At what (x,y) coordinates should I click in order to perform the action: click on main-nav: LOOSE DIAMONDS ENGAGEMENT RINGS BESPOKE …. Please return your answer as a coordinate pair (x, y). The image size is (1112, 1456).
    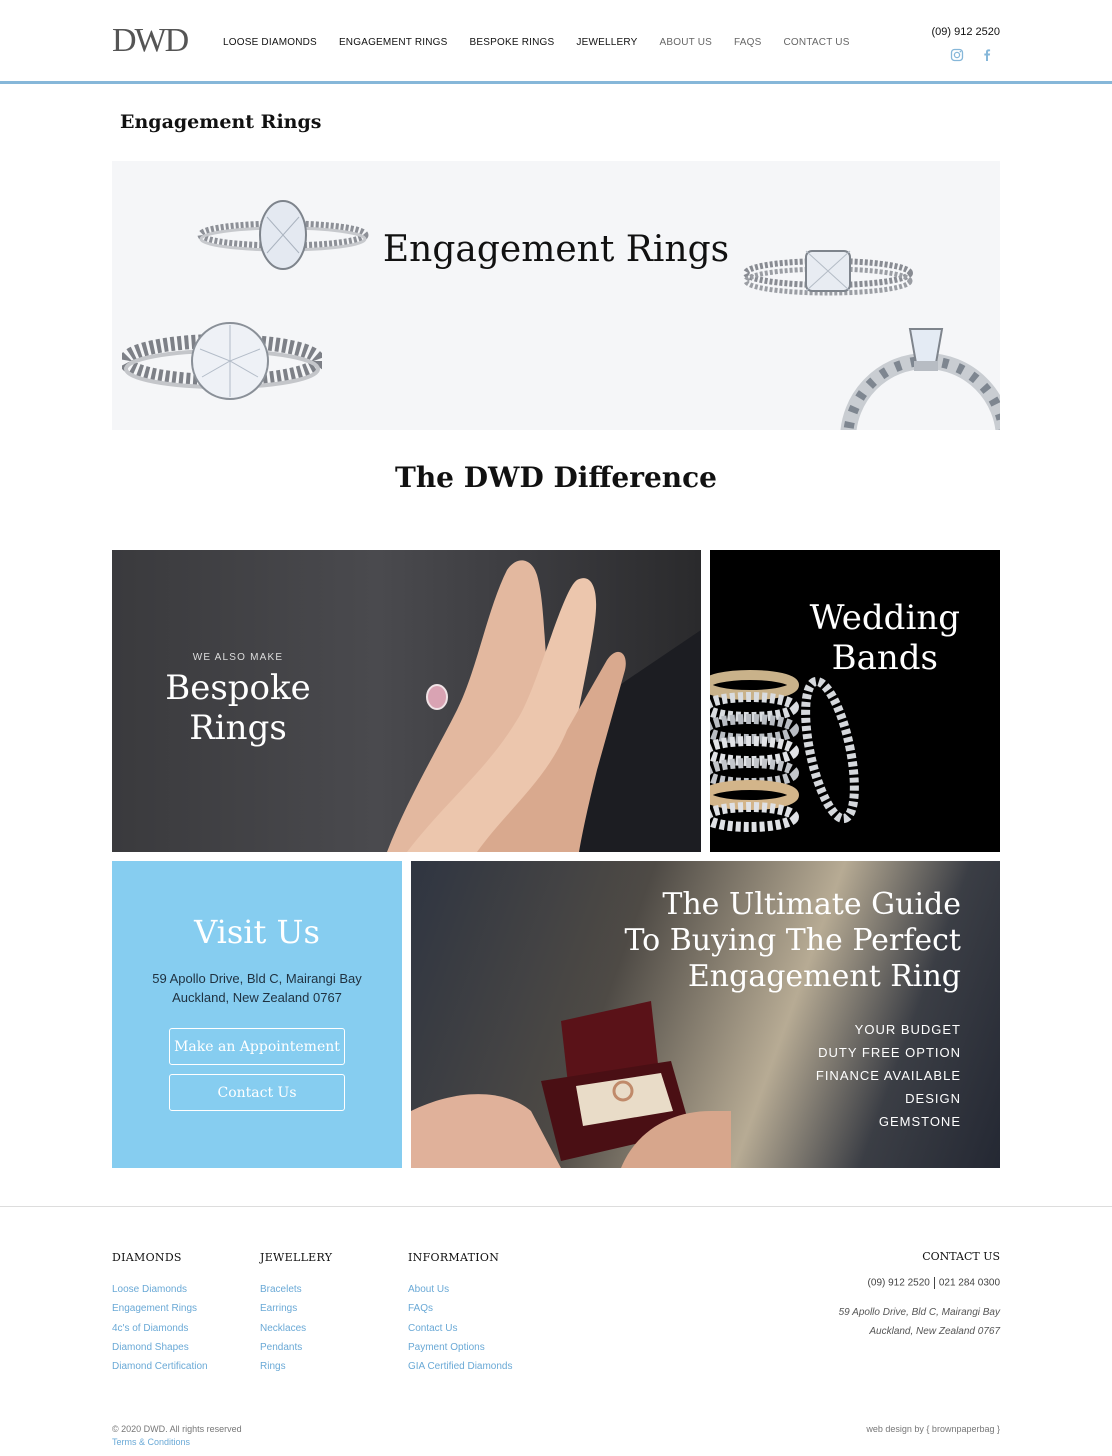
    Looking at the image, I should click on (536, 42).